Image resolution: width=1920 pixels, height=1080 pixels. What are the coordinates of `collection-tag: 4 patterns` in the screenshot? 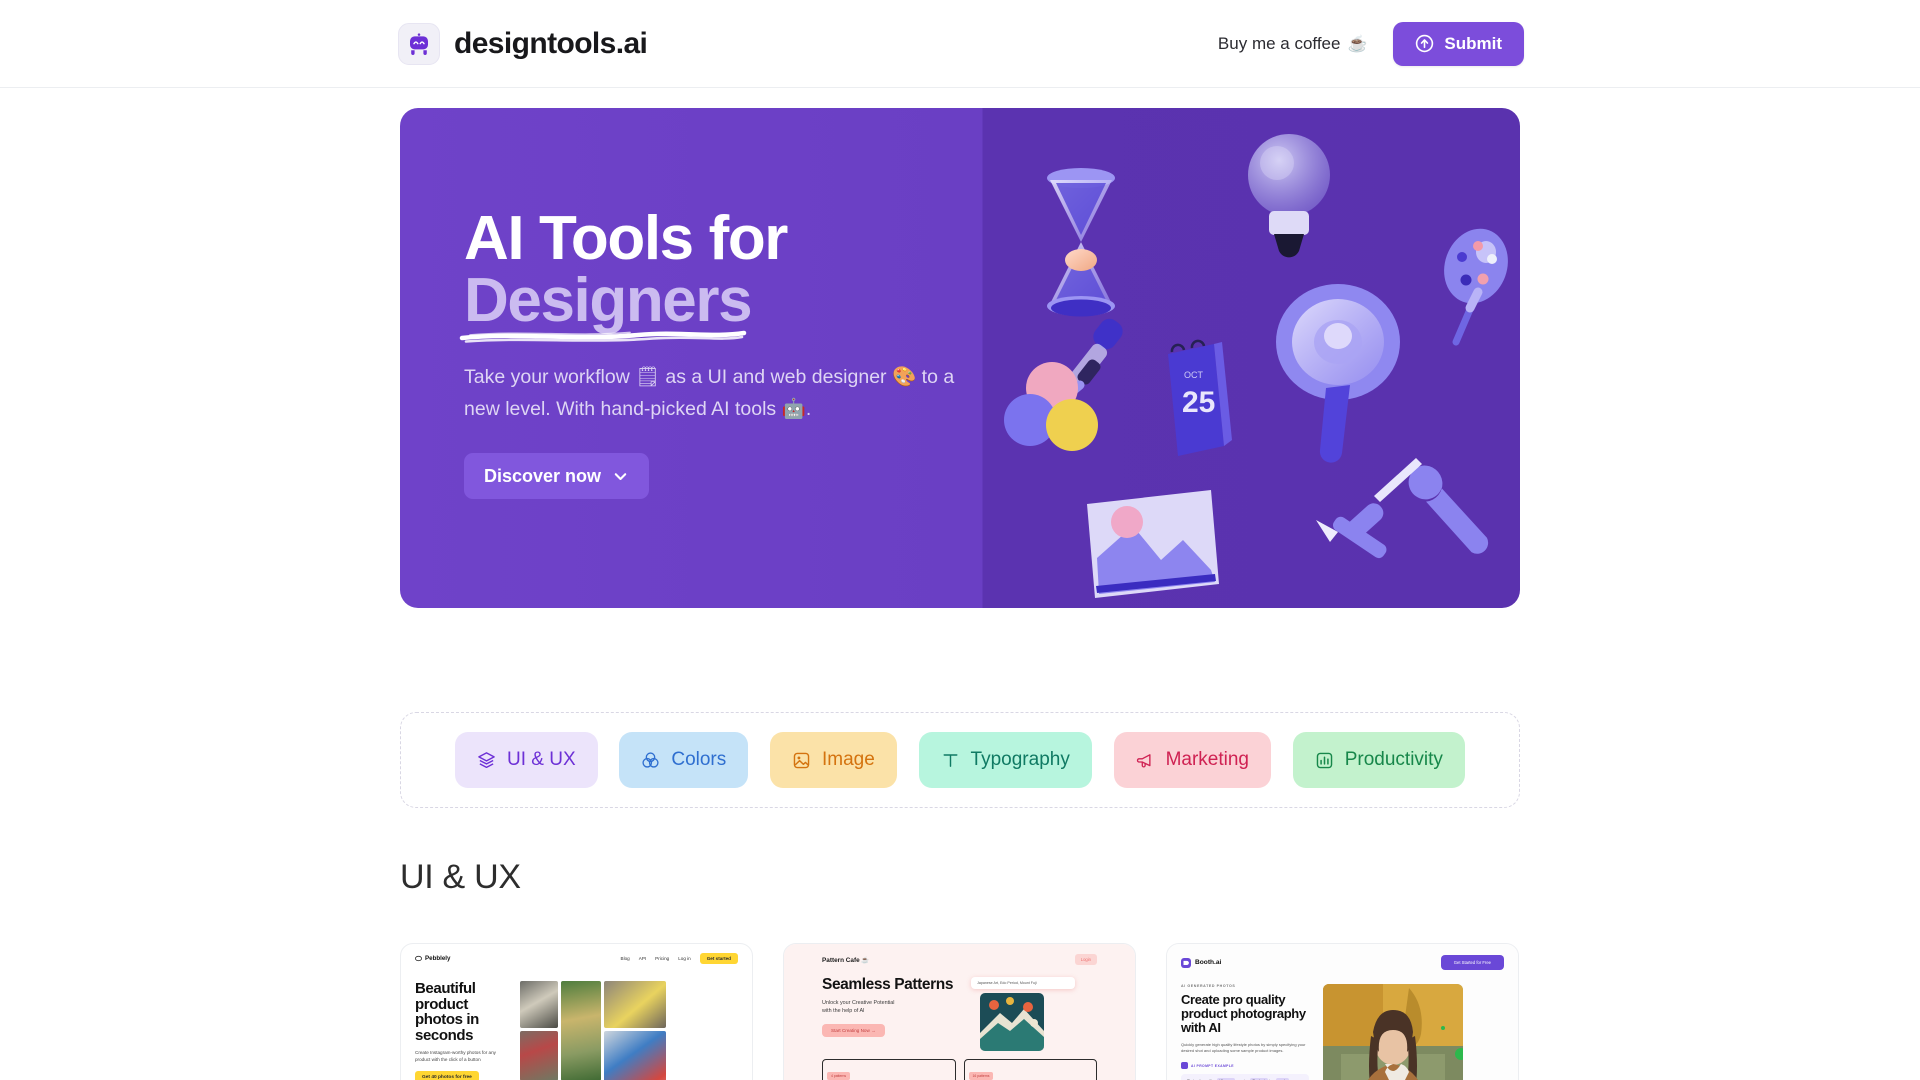 It's located at (839, 1076).